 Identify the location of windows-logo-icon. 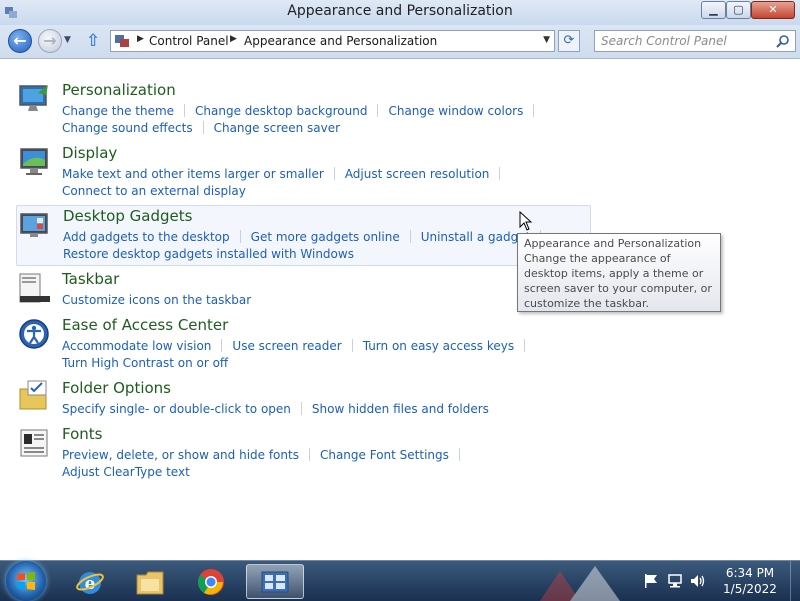
(26, 581).